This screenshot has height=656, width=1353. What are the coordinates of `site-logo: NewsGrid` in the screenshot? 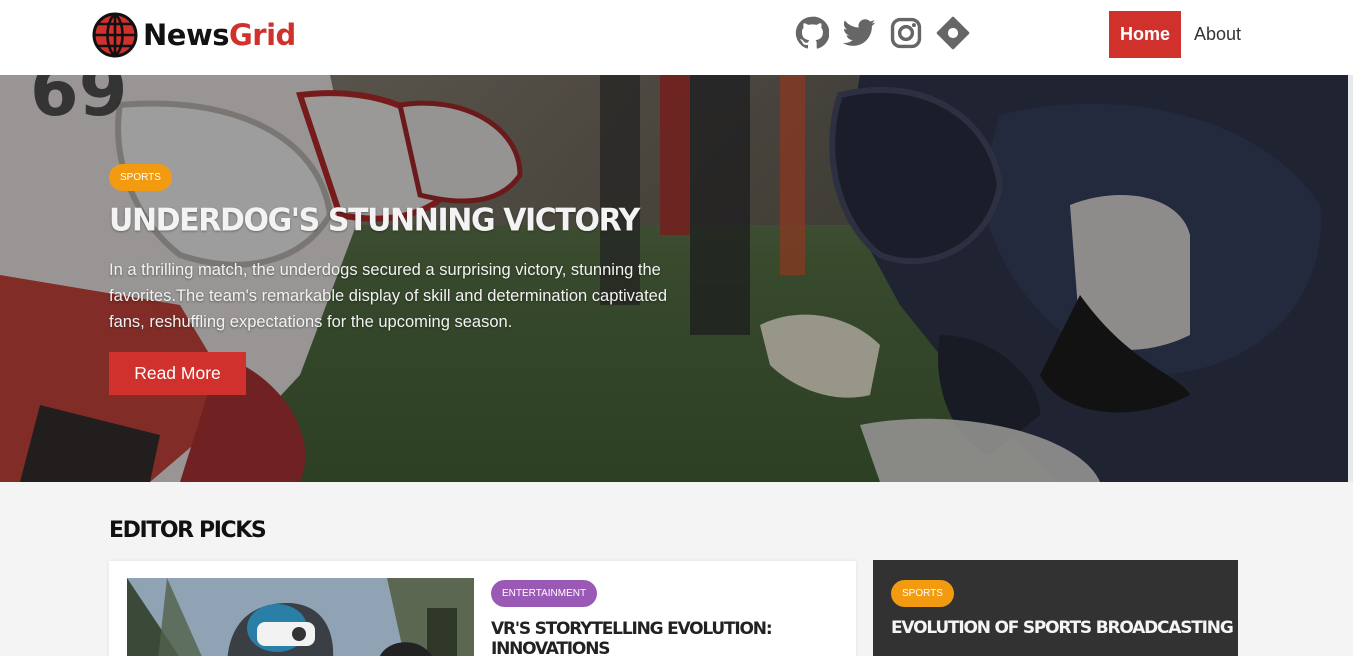 It's located at (194, 35).